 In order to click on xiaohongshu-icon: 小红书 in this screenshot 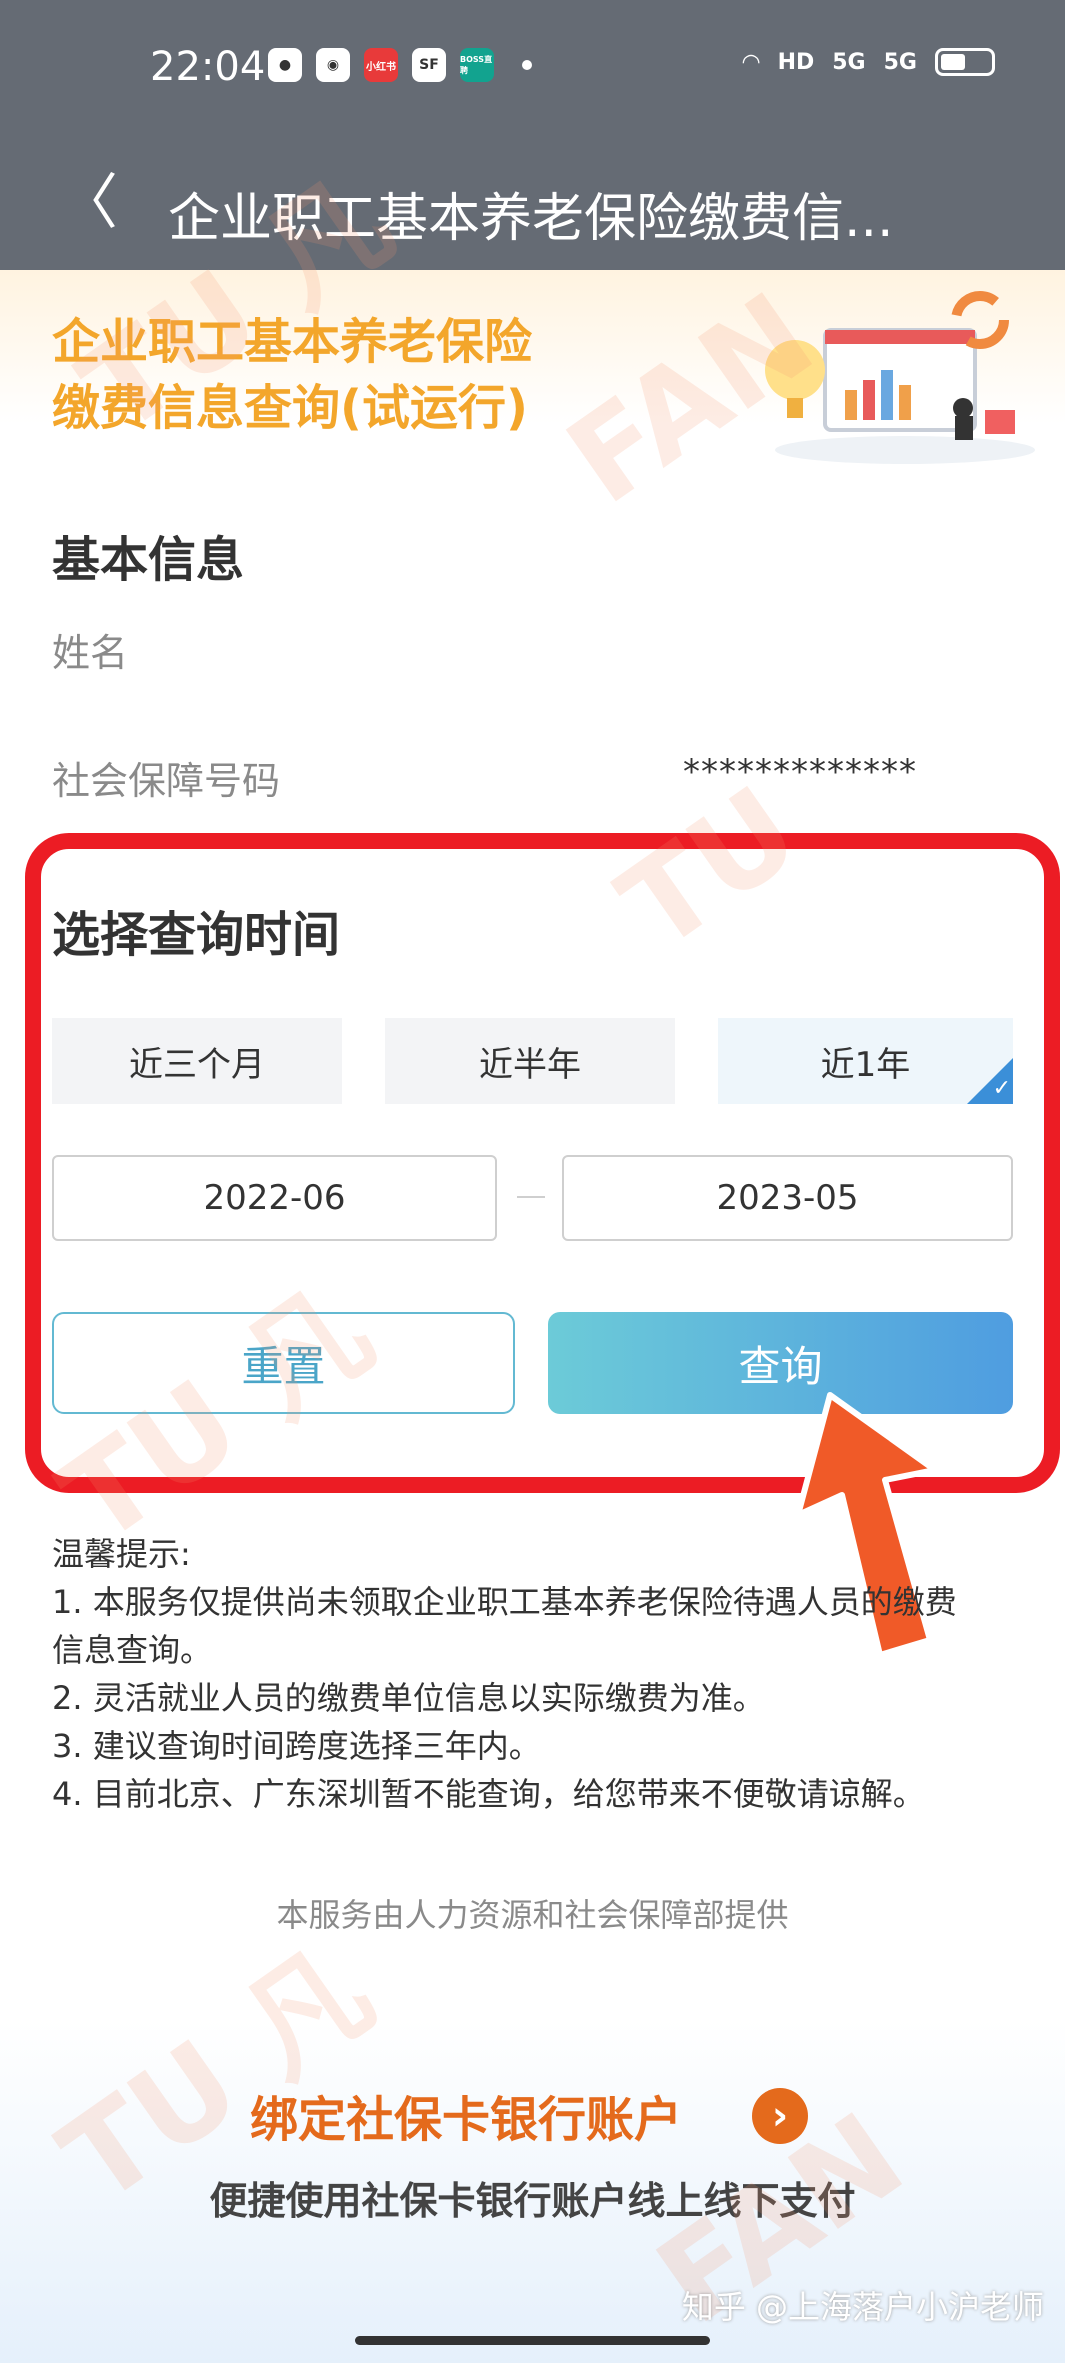, I will do `click(381, 65)`.